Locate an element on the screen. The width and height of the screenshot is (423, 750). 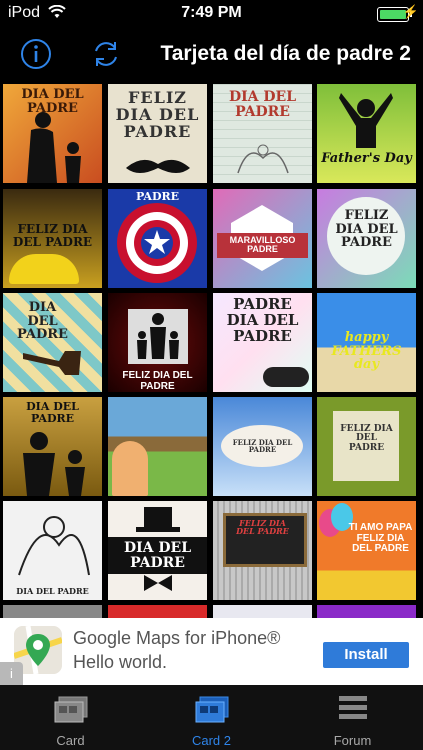
sketch-drawing is located at coordinates (54, 546).